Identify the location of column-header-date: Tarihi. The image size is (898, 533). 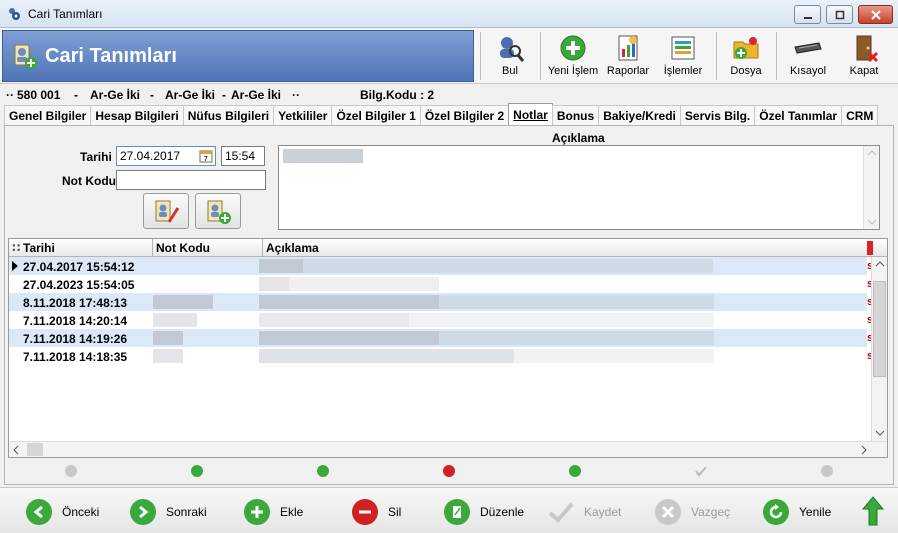
(39, 248).